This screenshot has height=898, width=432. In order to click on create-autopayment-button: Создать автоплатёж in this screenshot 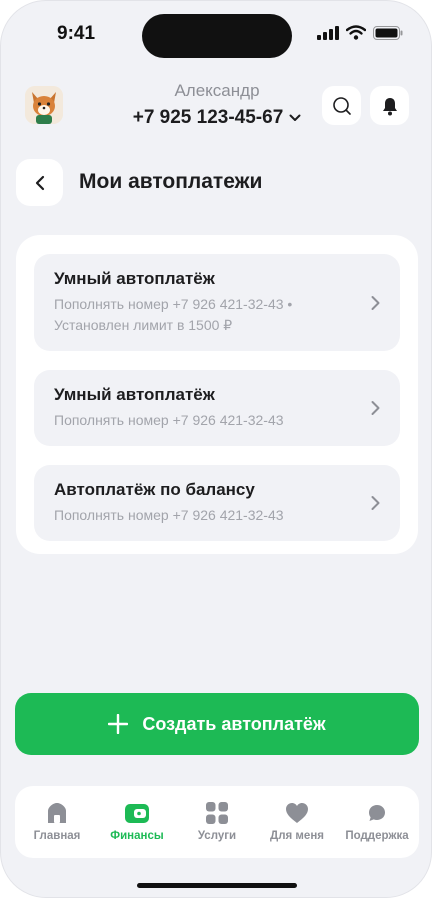, I will do `click(217, 724)`.